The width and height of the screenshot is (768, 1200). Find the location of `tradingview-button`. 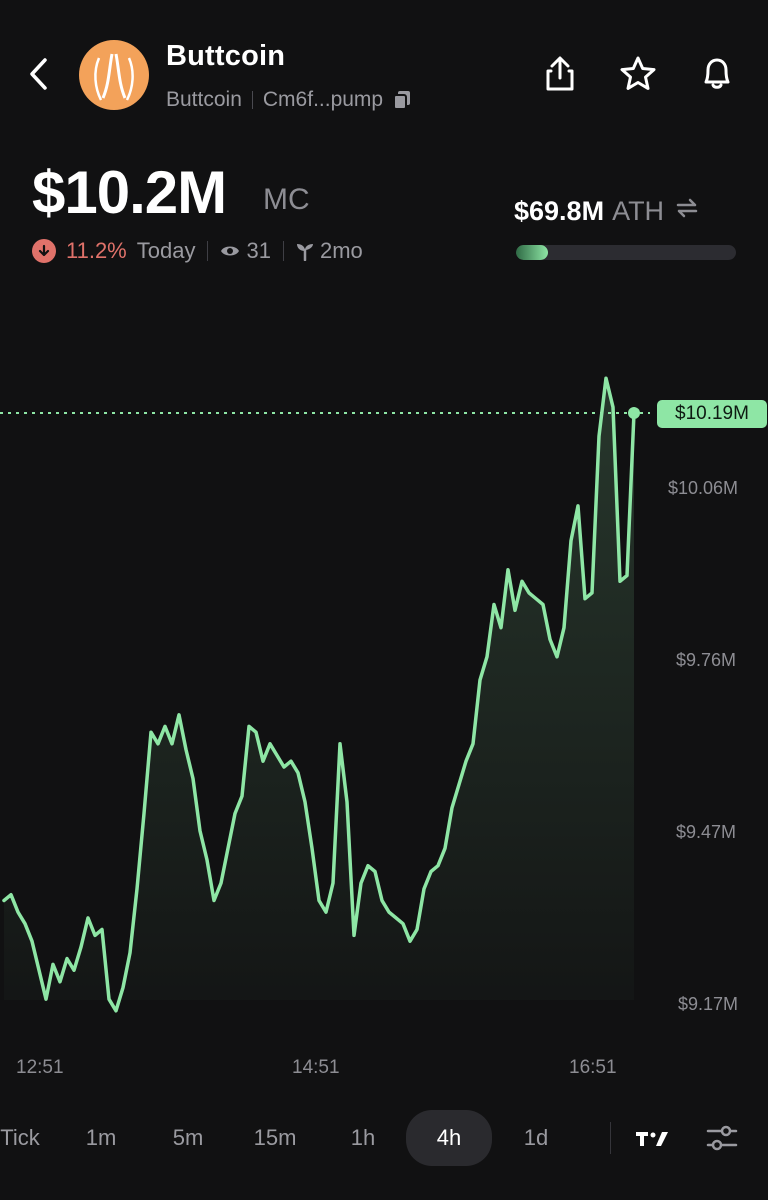

tradingview-button is located at coordinates (652, 1138).